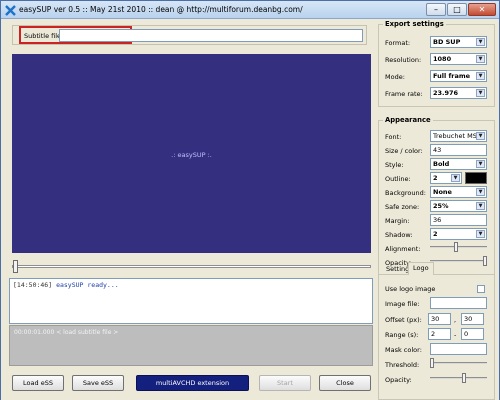  Describe the element at coordinates (472, 319) in the screenshot. I see `offset-y-input: 30` at that location.